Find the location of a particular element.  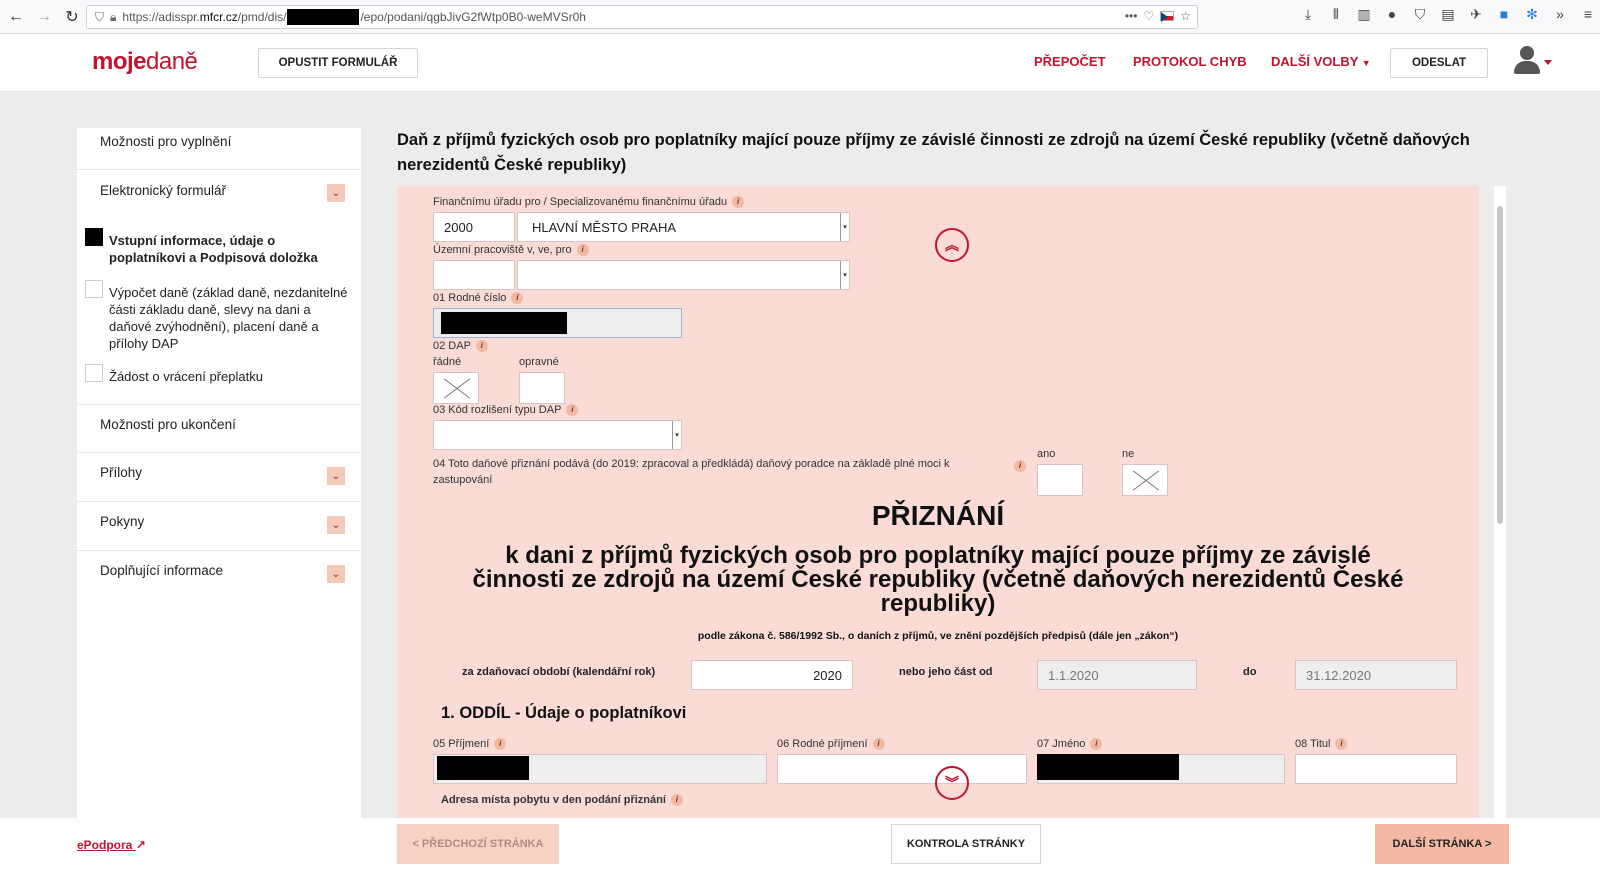

external-link-icon: ↗ is located at coordinates (140, 845).